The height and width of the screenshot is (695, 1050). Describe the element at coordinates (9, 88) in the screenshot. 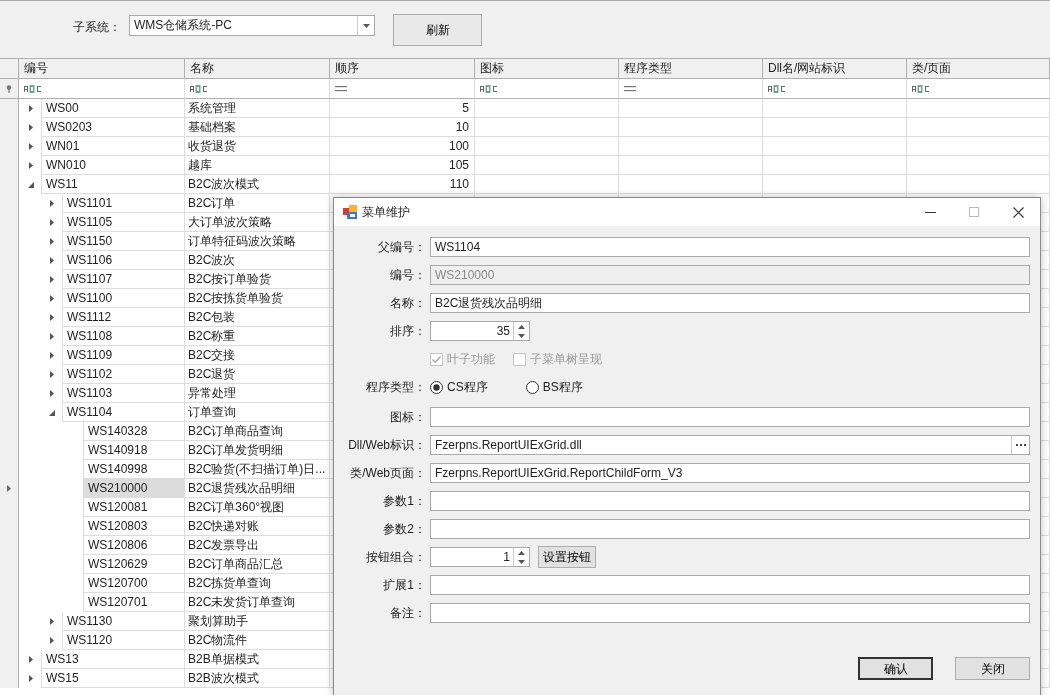

I see `pin-icon` at that location.